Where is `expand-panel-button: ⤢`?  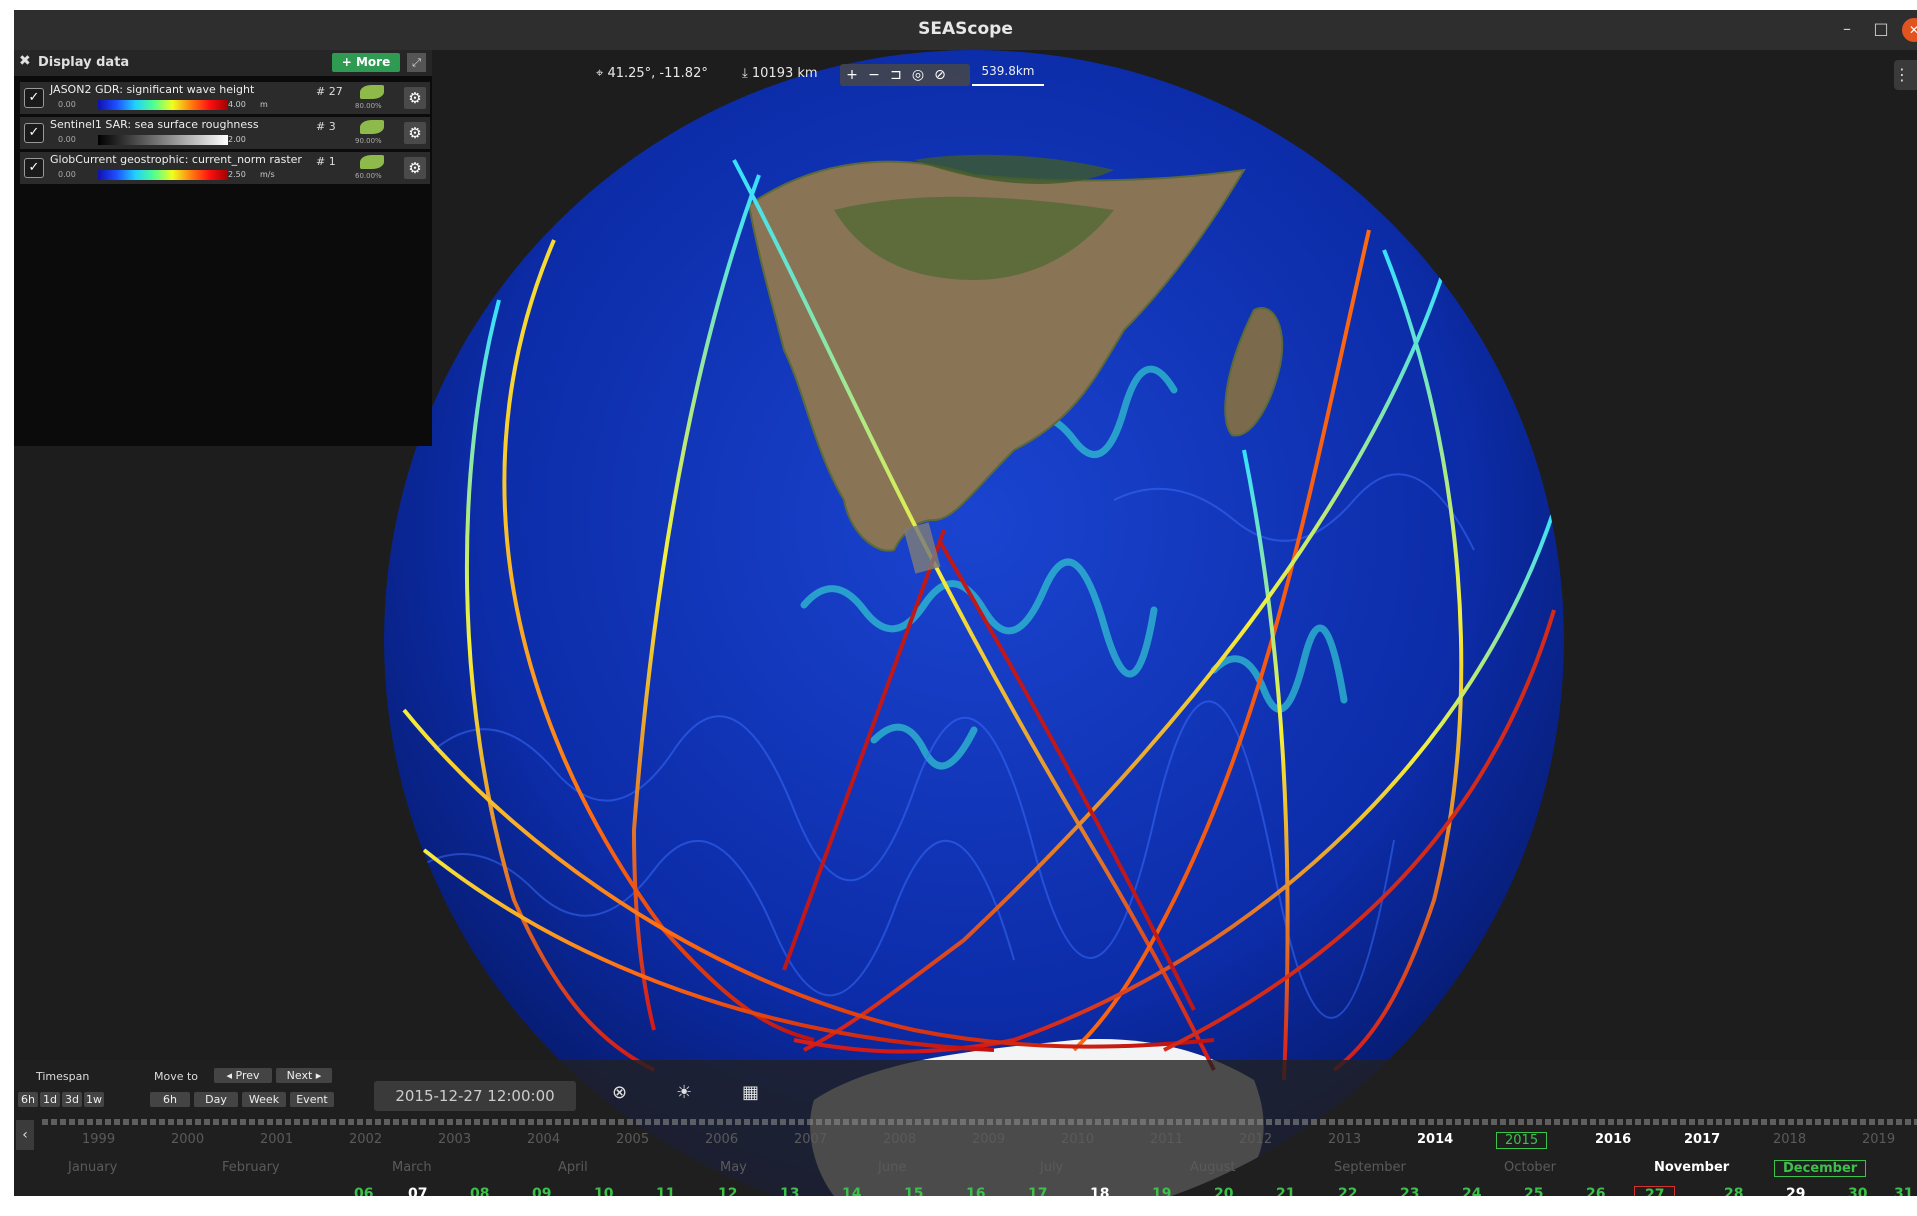
expand-panel-button: ⤢ is located at coordinates (416, 62).